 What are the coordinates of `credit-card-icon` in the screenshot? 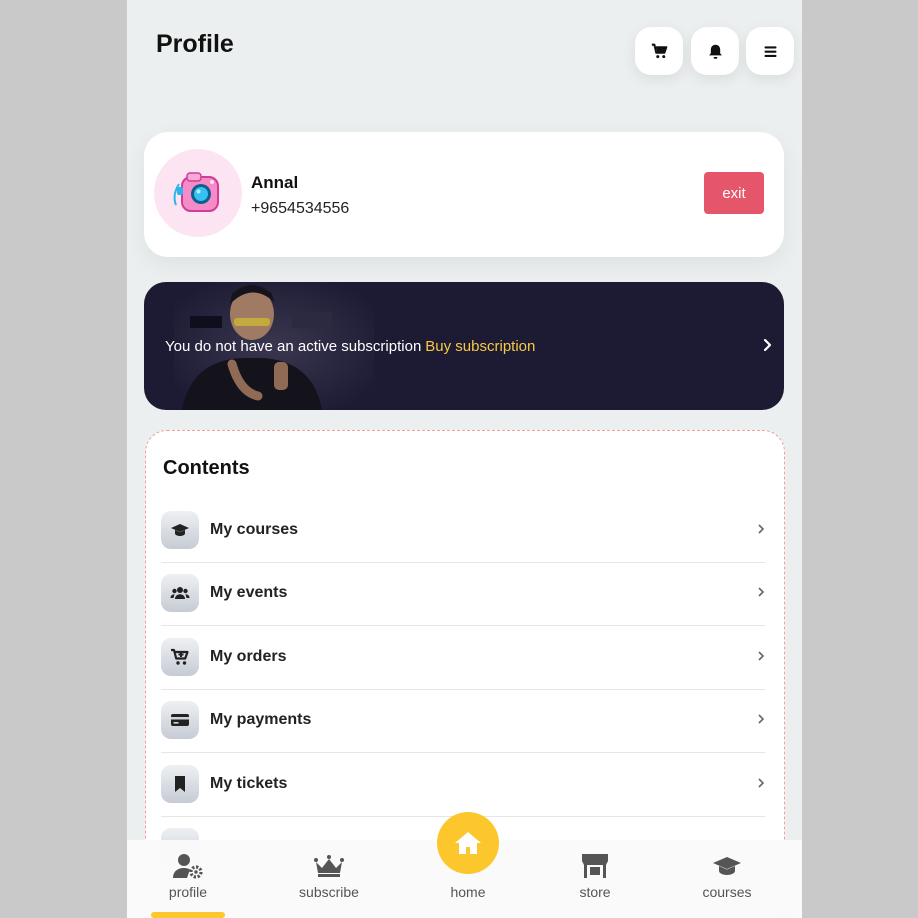 It's located at (180, 720).